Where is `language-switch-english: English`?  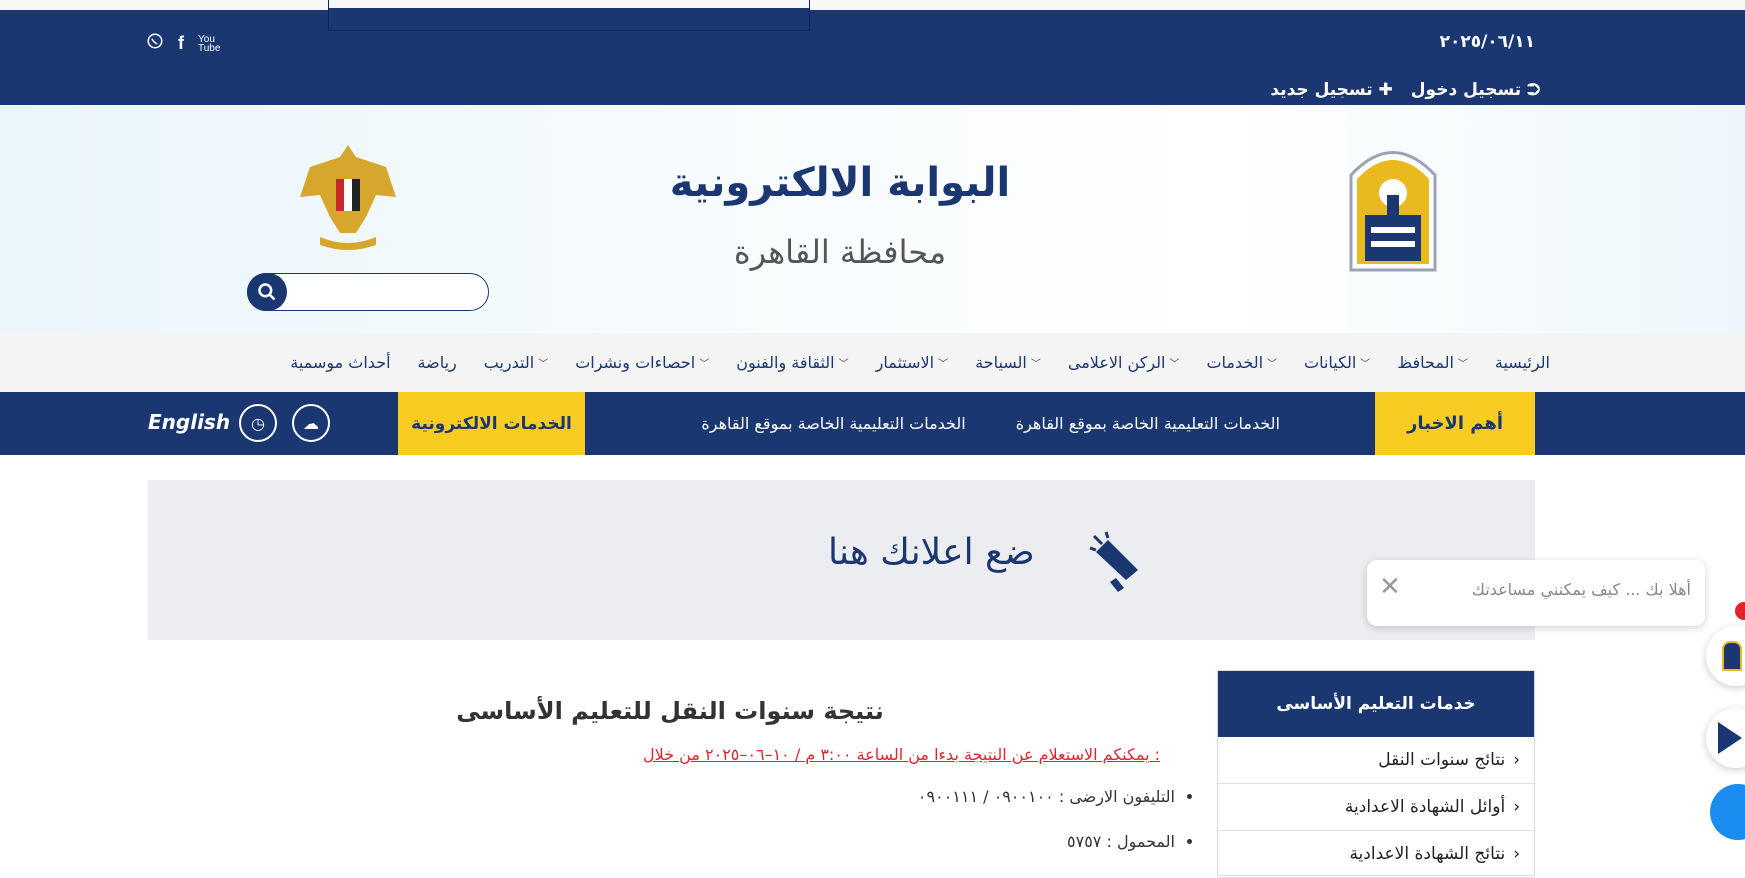
language-switch-english: English is located at coordinates (189, 422).